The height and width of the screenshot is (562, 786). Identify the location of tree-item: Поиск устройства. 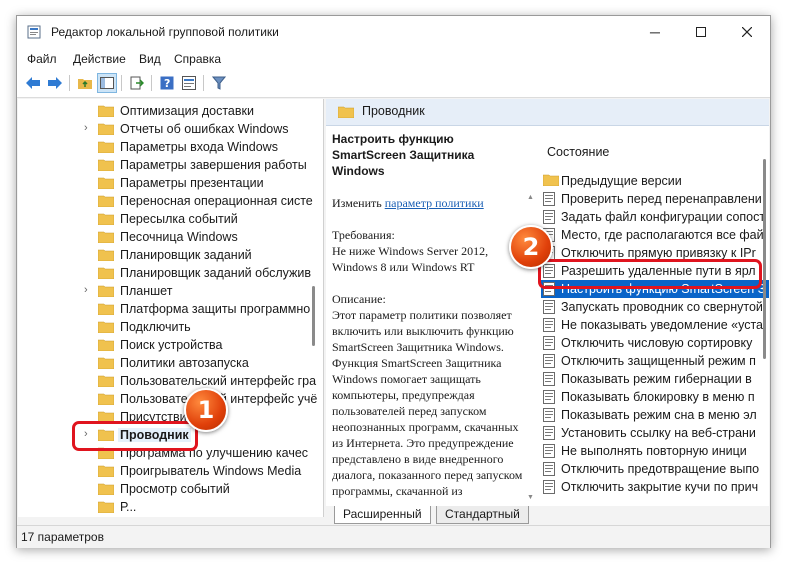
(163, 345).